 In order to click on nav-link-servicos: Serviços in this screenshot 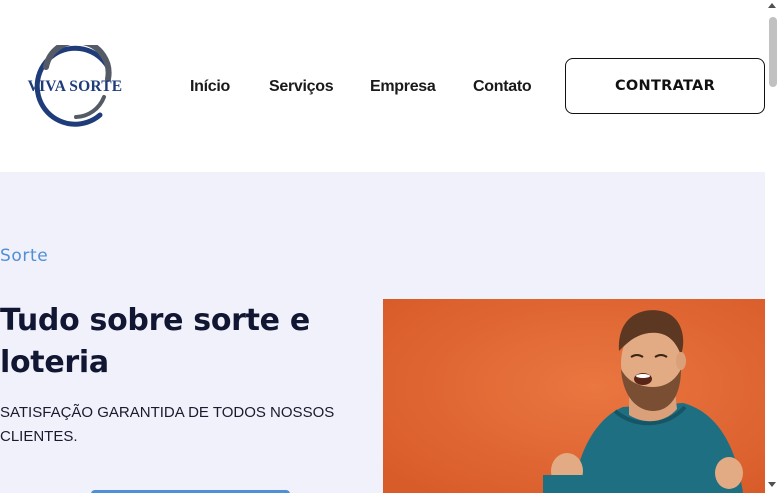, I will do `click(301, 87)`.